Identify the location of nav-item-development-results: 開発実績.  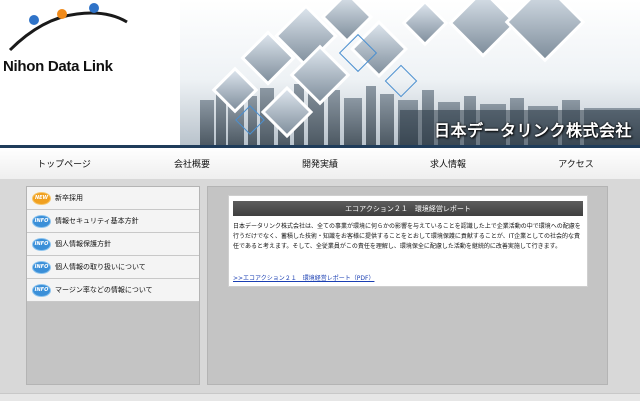
(320, 163).